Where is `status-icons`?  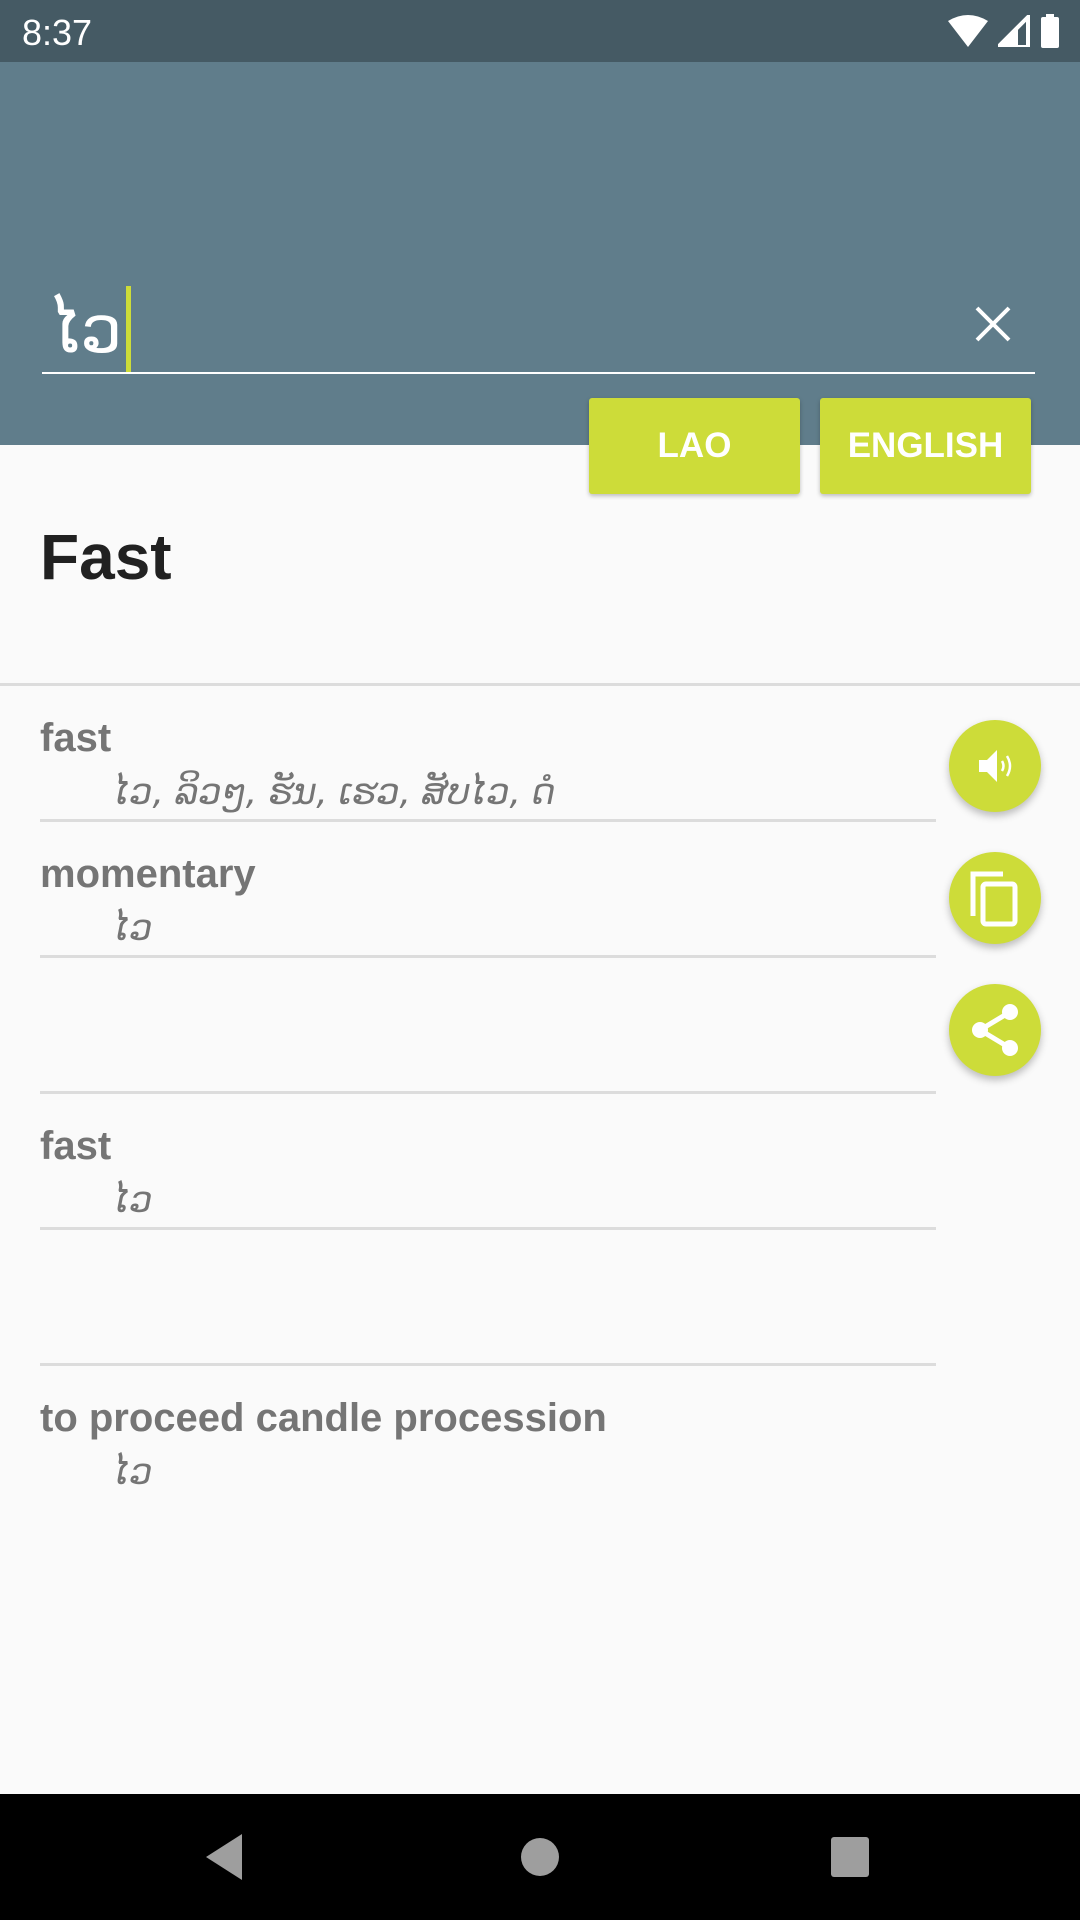
status-icons is located at coordinates (1004, 31).